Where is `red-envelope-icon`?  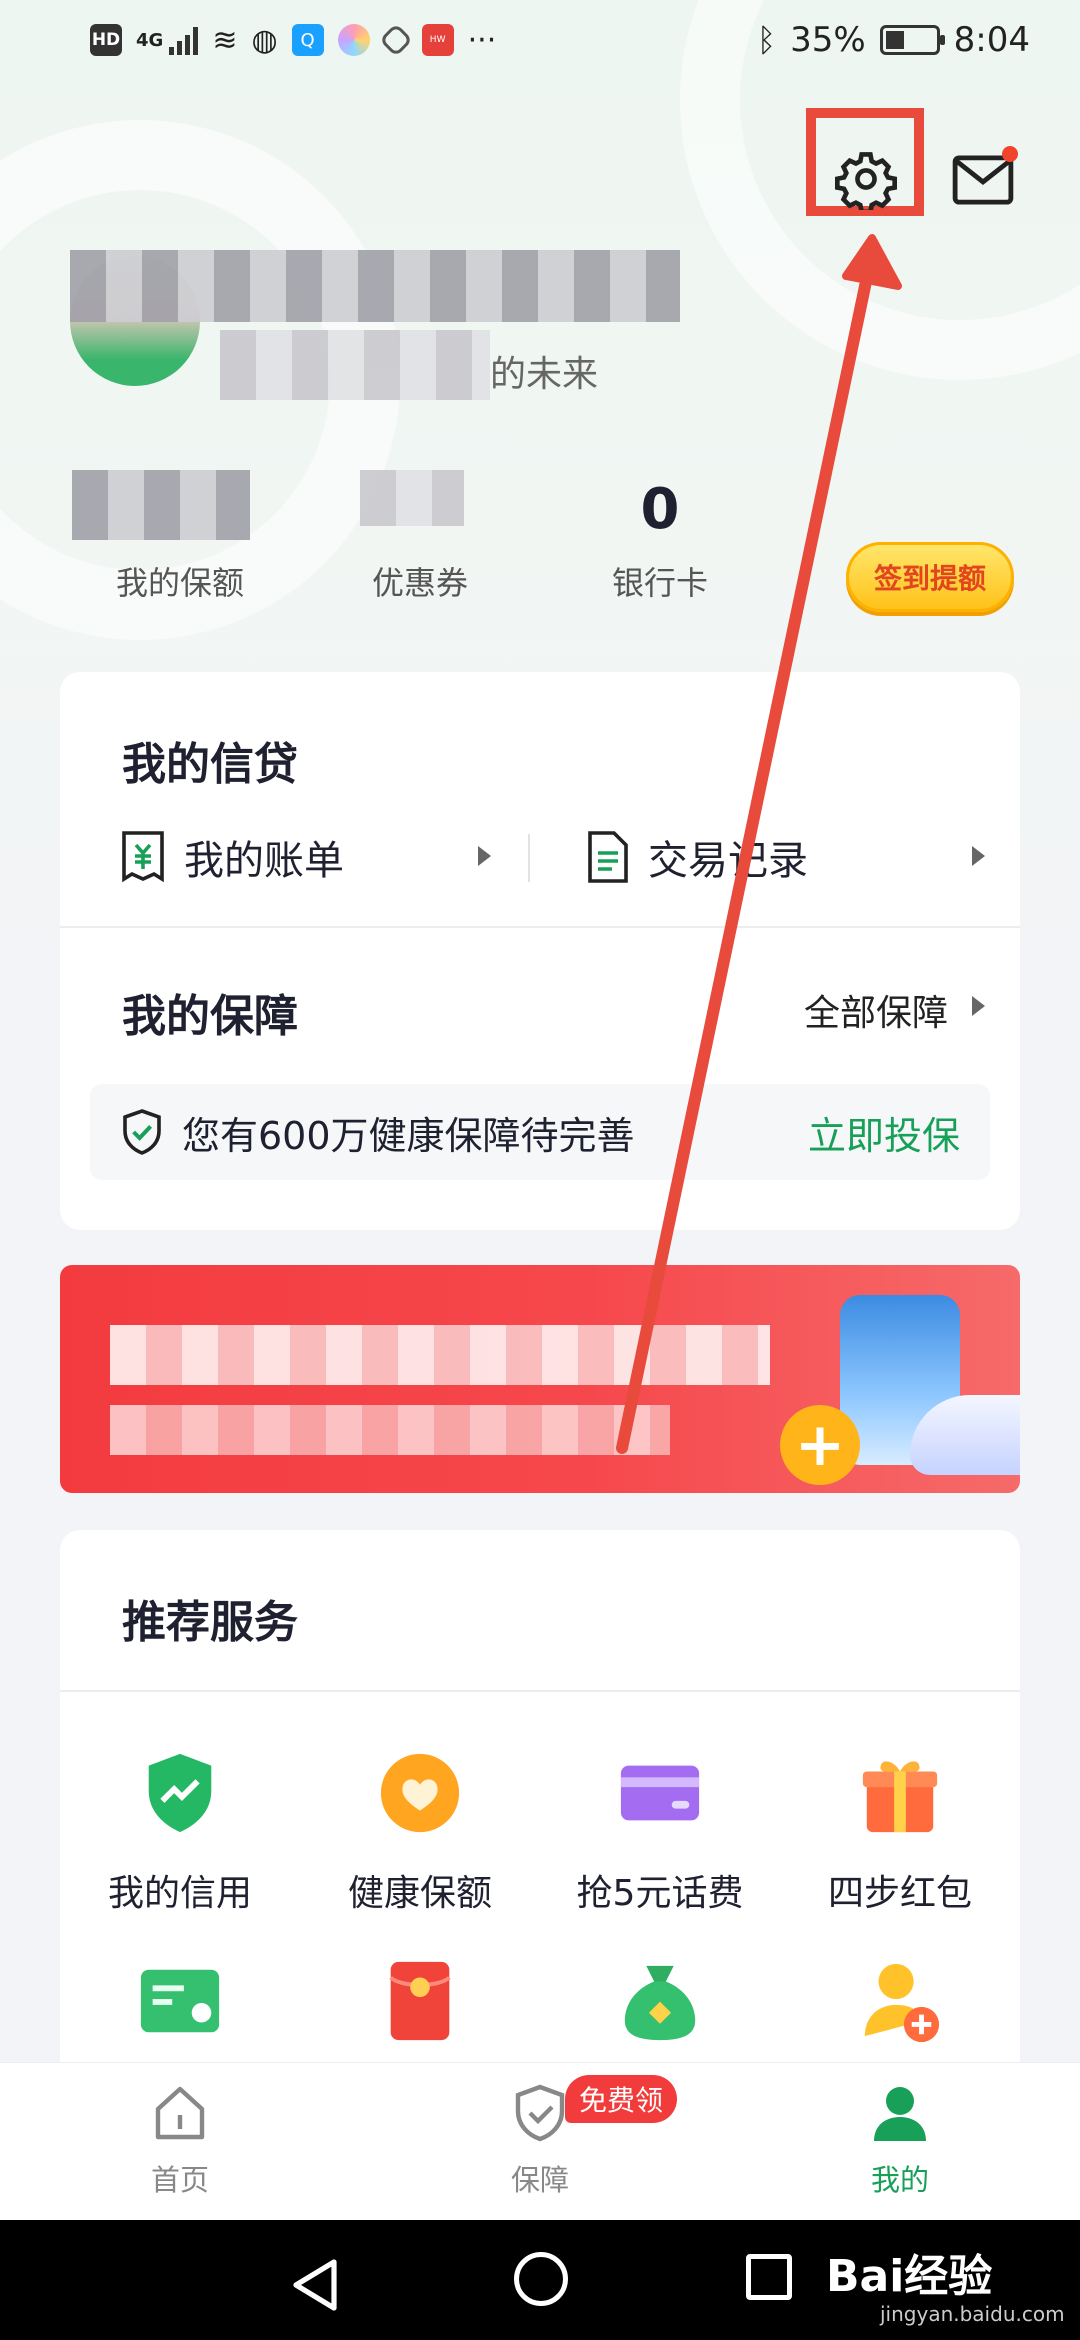
red-envelope-icon is located at coordinates (420, 2001).